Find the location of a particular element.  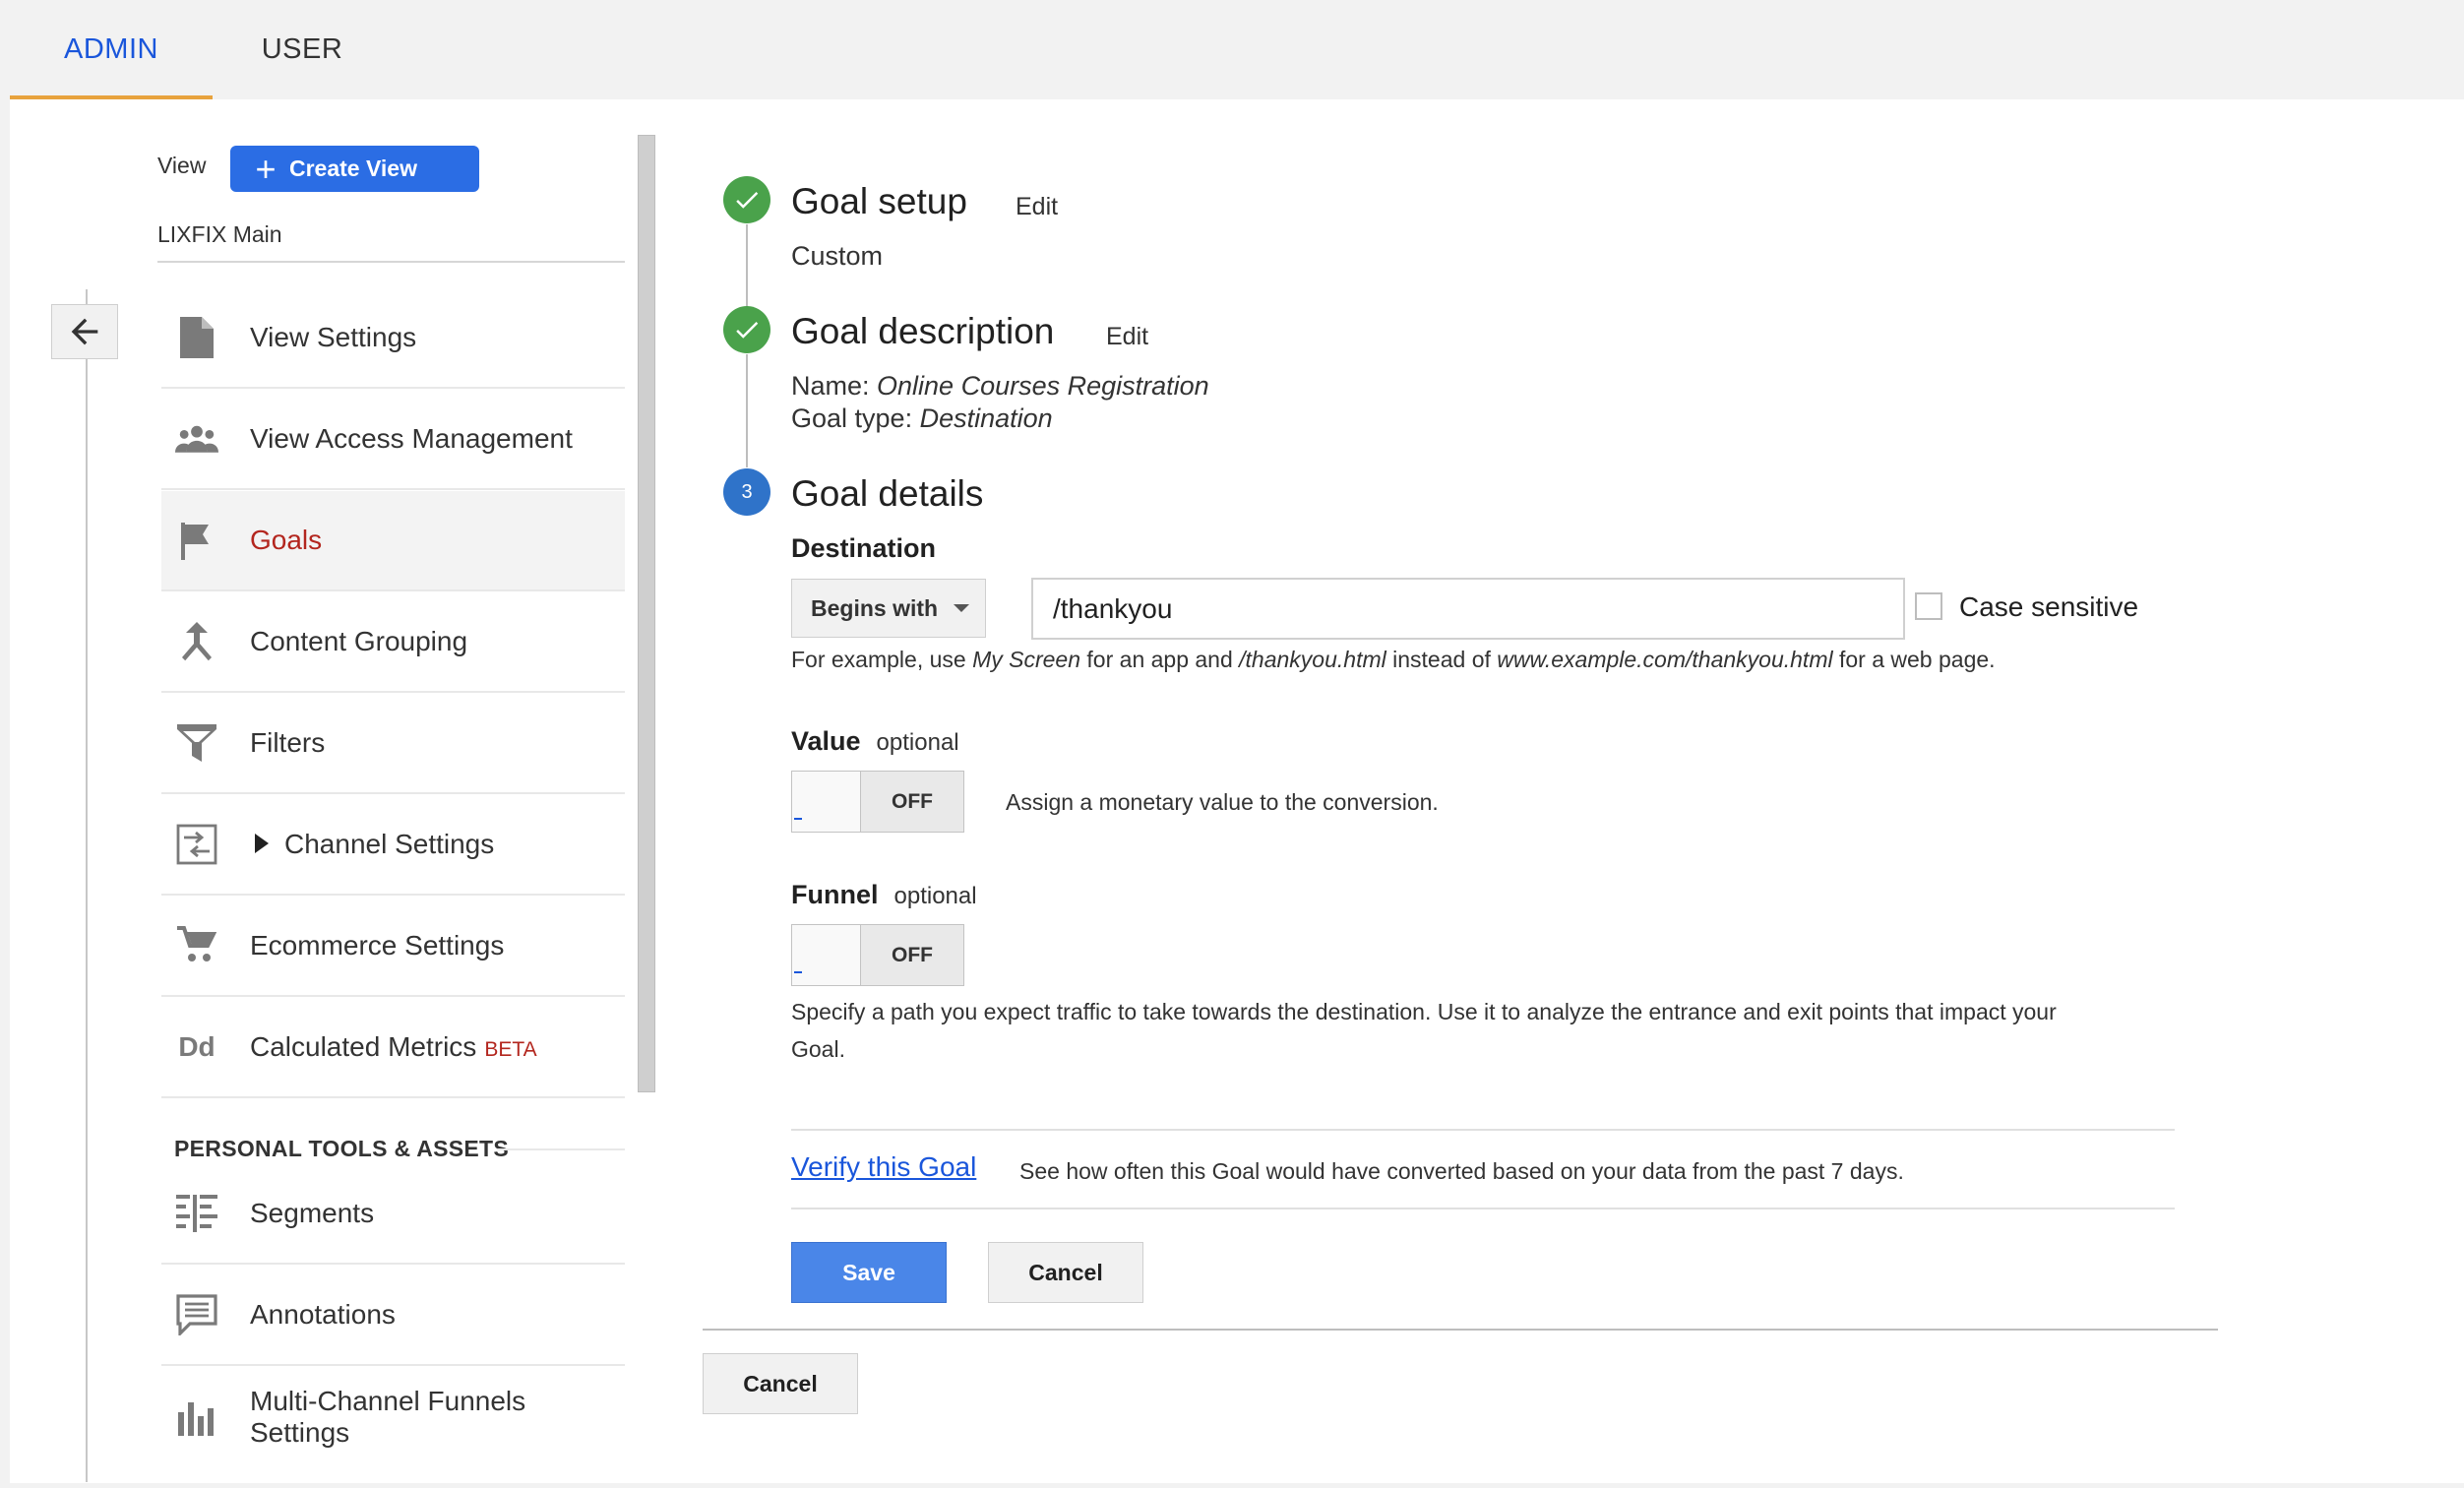

goal-description-title: Goal description is located at coordinates (923, 331).